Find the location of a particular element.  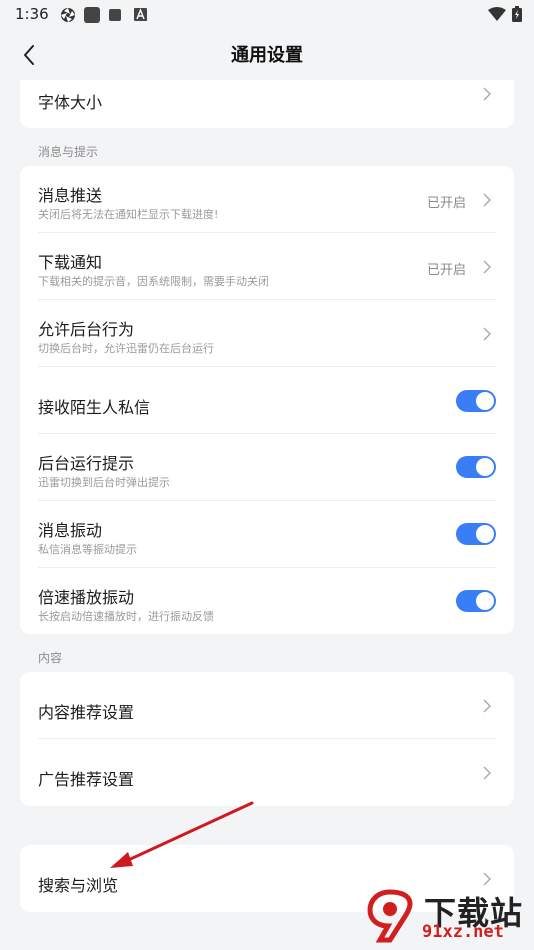

row-title: 倍速播放振动 is located at coordinates (86, 597).